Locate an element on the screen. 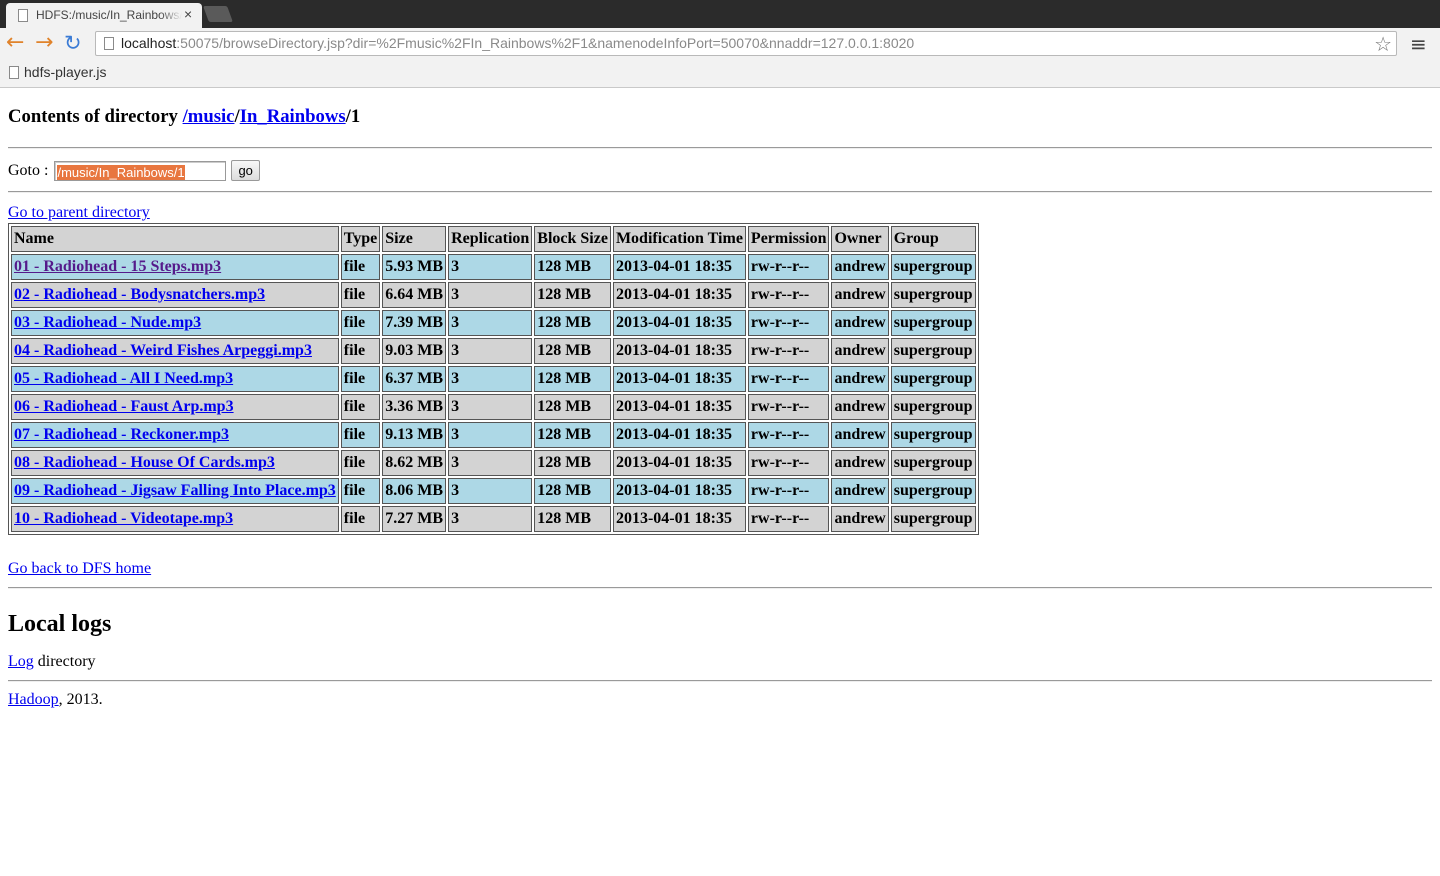  cell-size: 7.27 MB is located at coordinates (414, 519).